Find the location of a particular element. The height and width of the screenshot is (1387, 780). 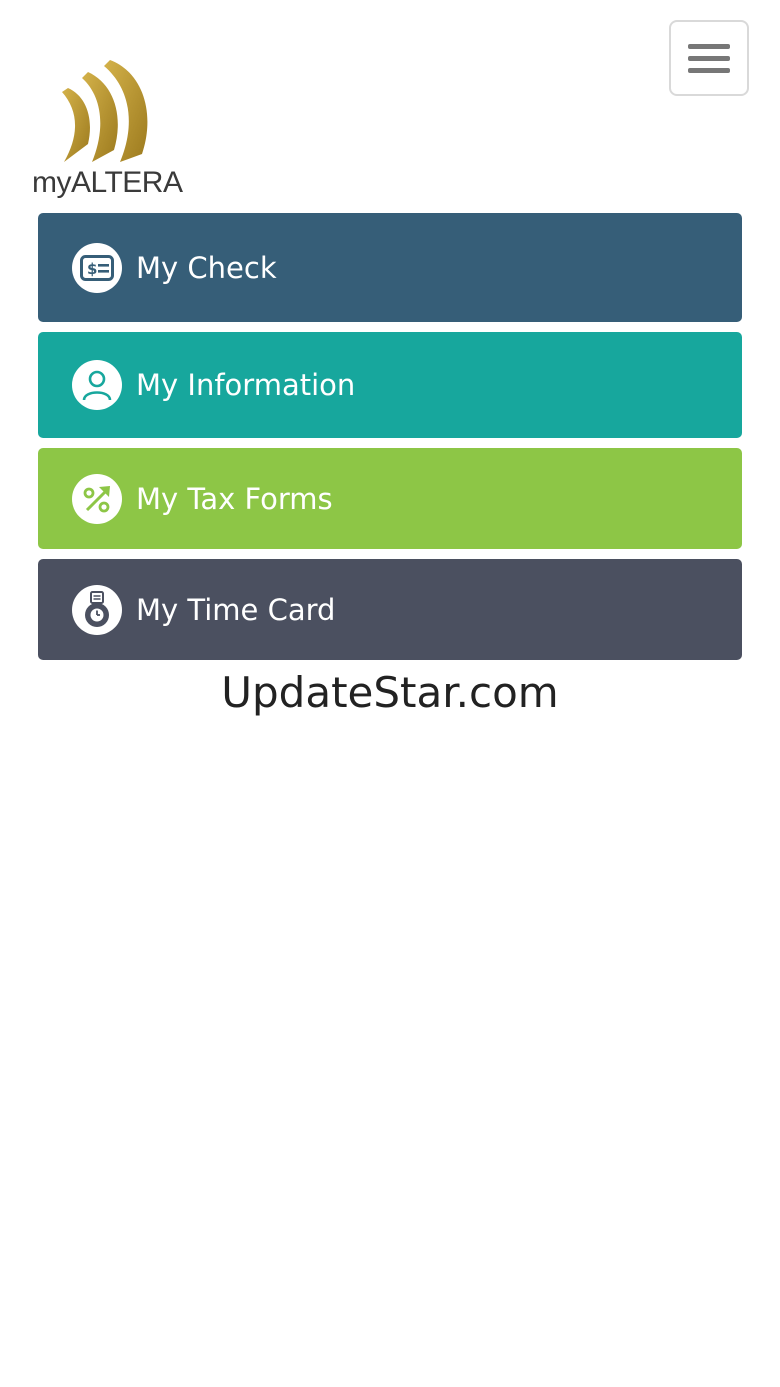

footer-watermark-text: UpdateStar.com is located at coordinates (390, 692).